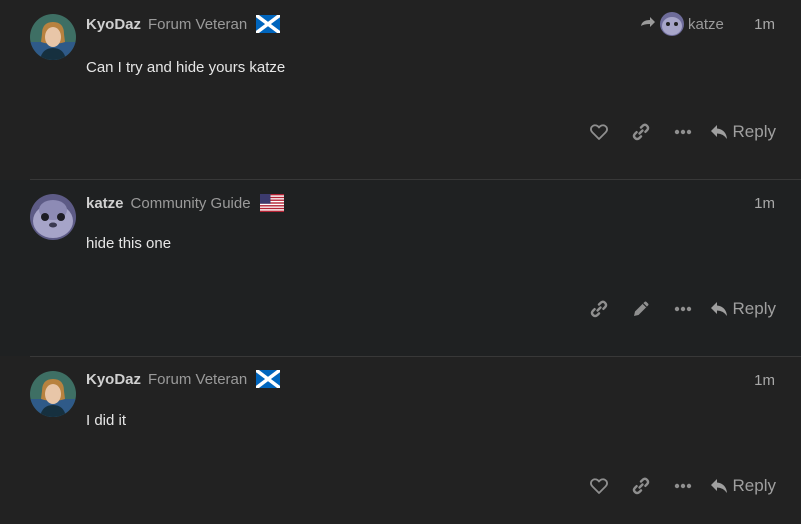  I want to click on reply-to-username: katze, so click(706, 24).